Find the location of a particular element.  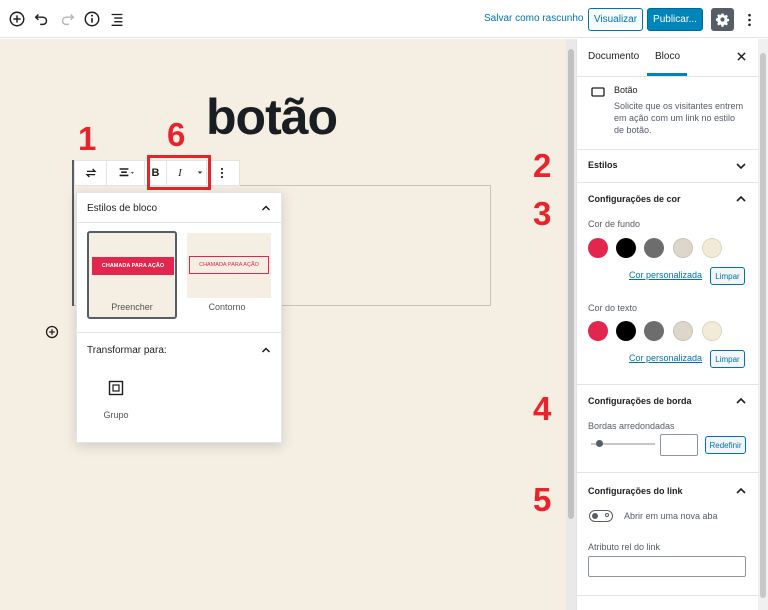

canvas-scrollbar is located at coordinates (571, 324).